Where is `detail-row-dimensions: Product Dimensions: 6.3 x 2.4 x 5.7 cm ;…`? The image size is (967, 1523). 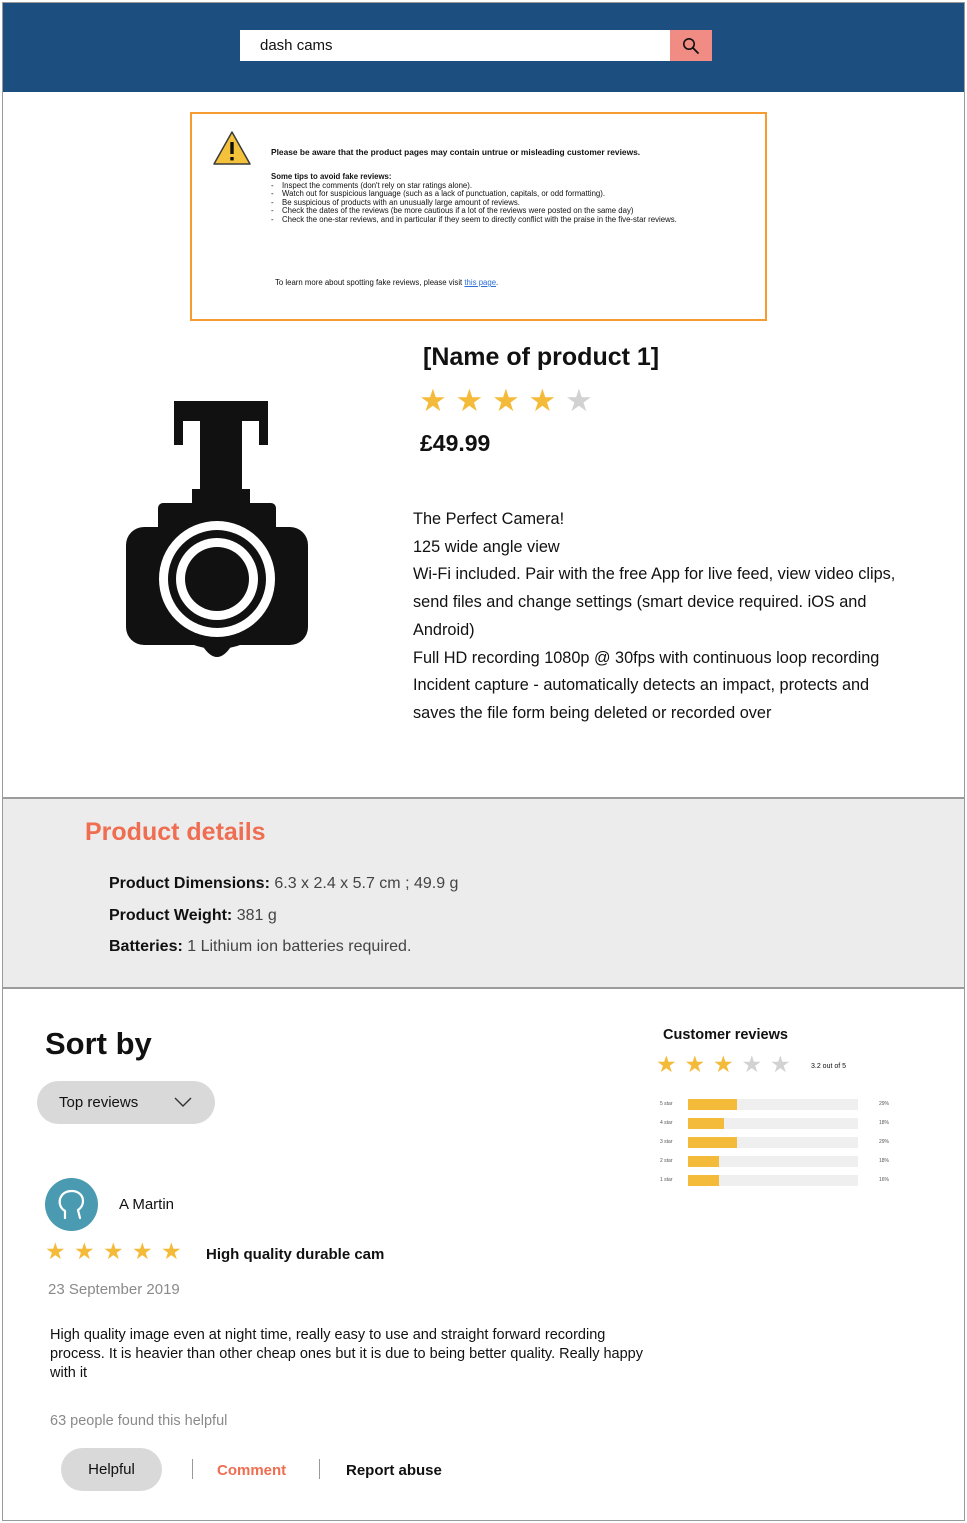 detail-row-dimensions: Product Dimensions: 6.3 x 2.4 x 5.7 cm ;… is located at coordinates (283, 884).